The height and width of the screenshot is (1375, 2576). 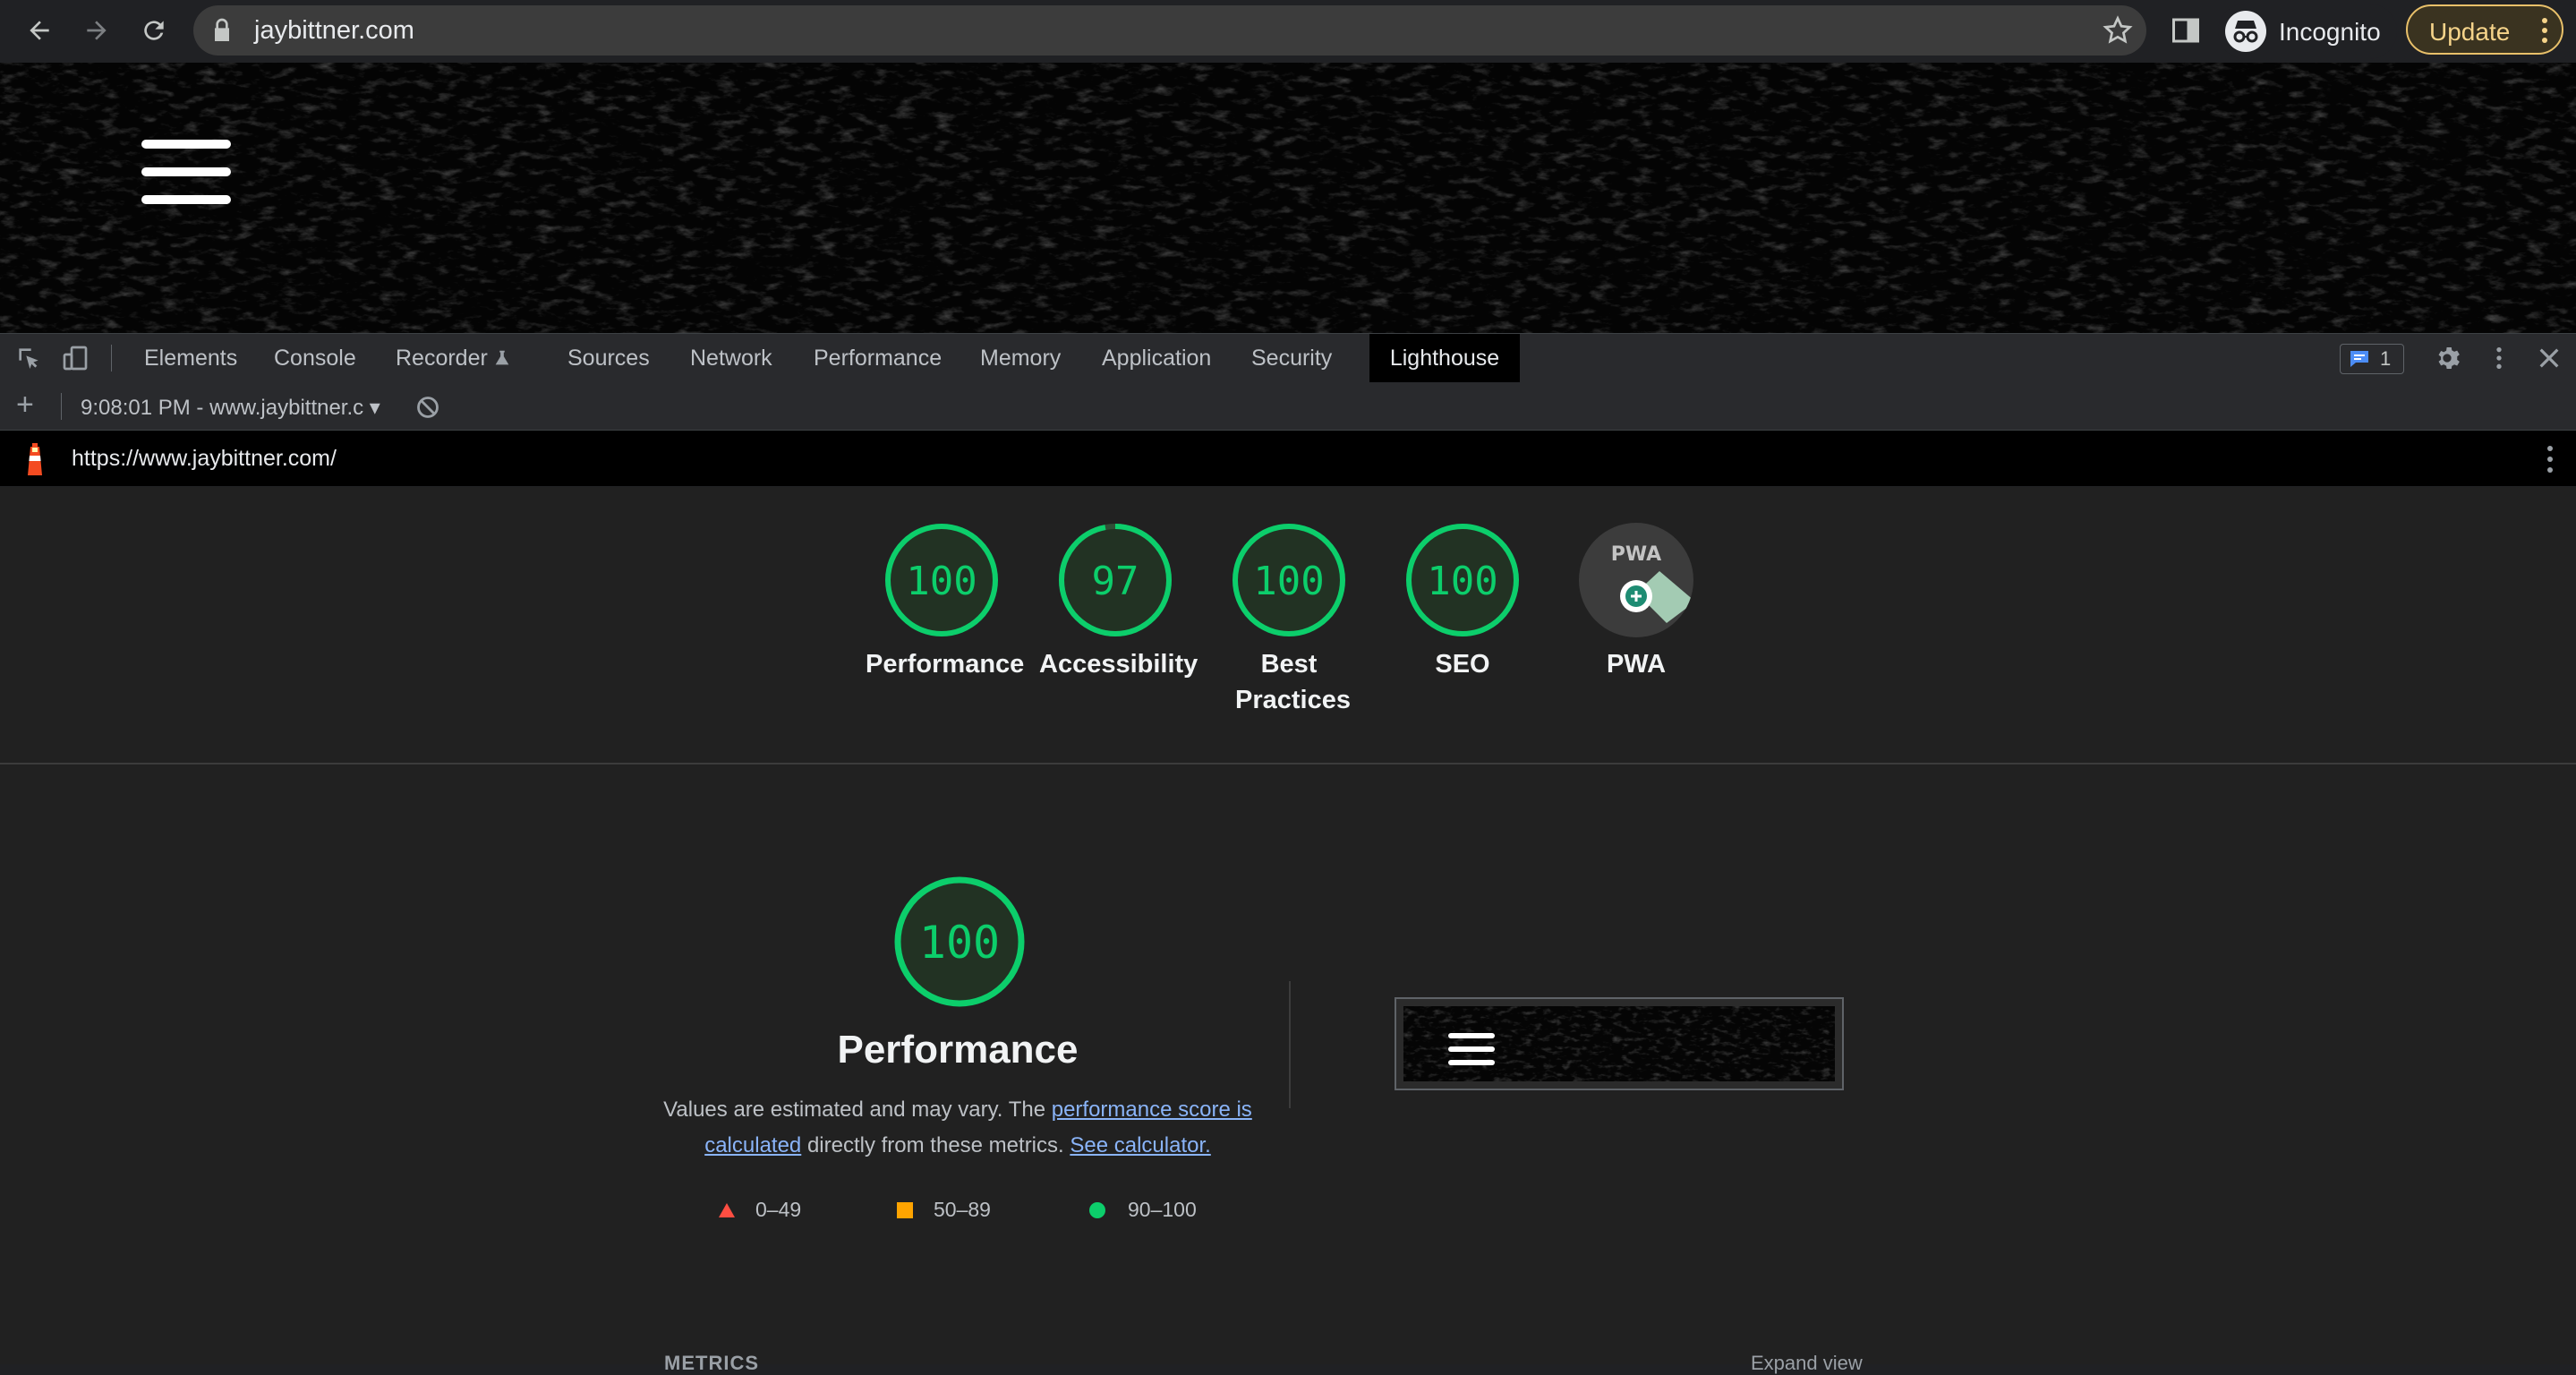 I want to click on tab-network: Network, so click(x=731, y=358).